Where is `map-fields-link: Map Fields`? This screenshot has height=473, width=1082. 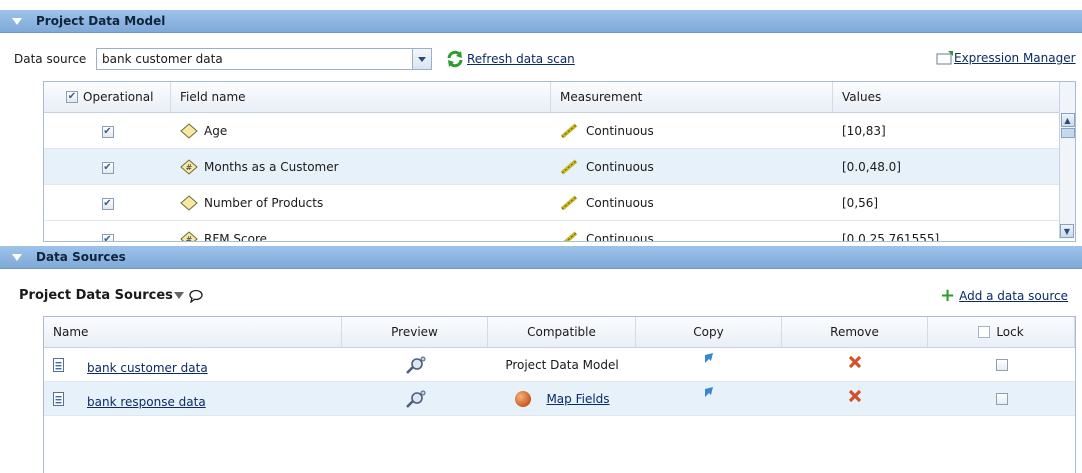
map-fields-link: Map Fields is located at coordinates (577, 399).